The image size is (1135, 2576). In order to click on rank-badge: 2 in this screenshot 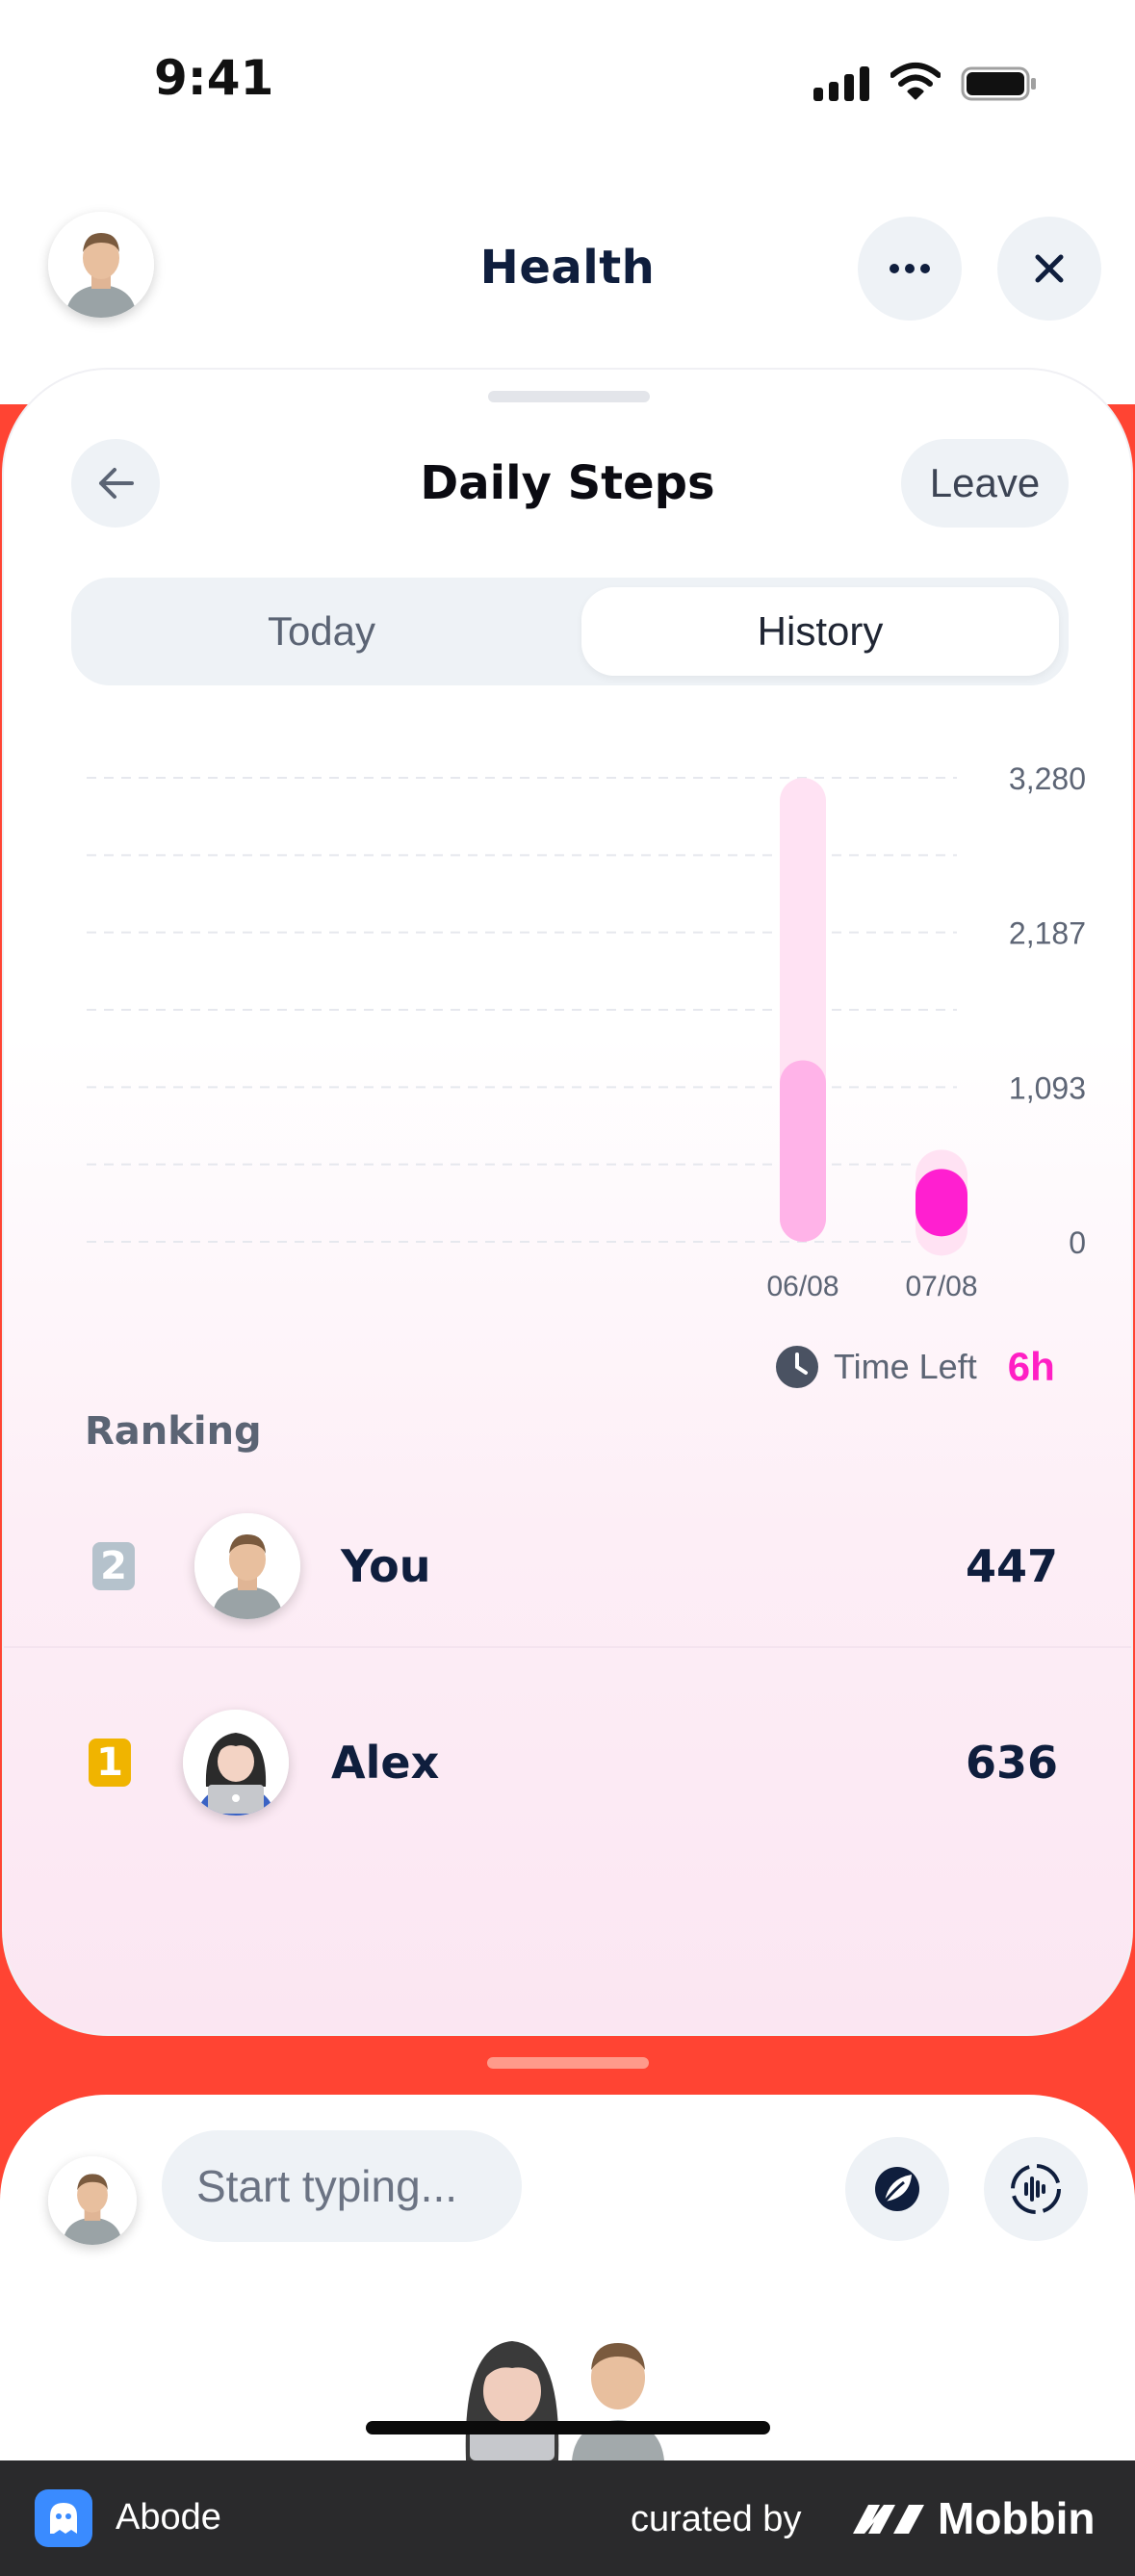, I will do `click(113, 1566)`.